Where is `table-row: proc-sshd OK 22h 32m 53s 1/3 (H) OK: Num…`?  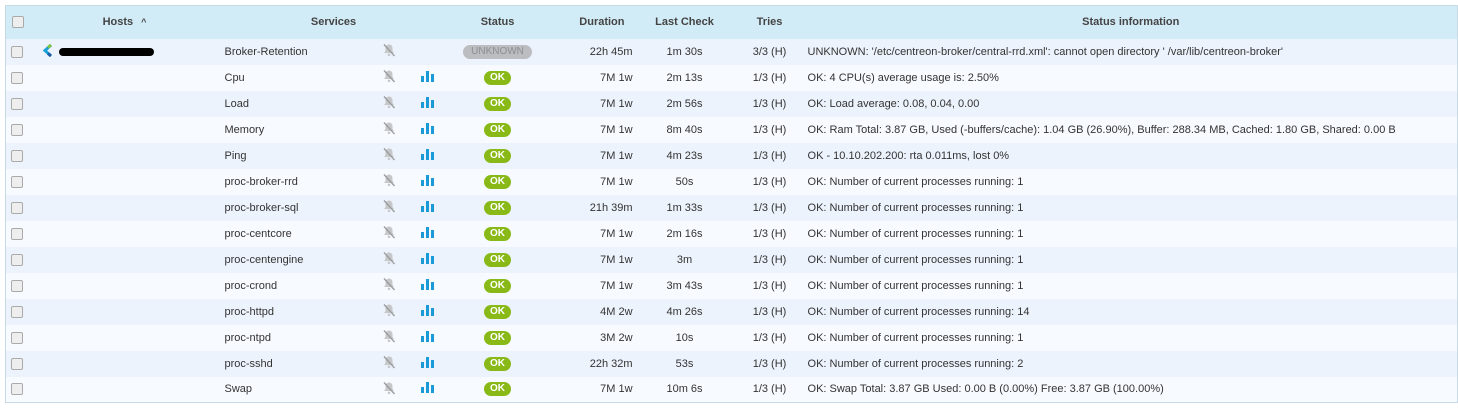
table-row: proc-sshd OK 22h 32m 53s 1/3 (H) OK: Num… is located at coordinates (731, 363).